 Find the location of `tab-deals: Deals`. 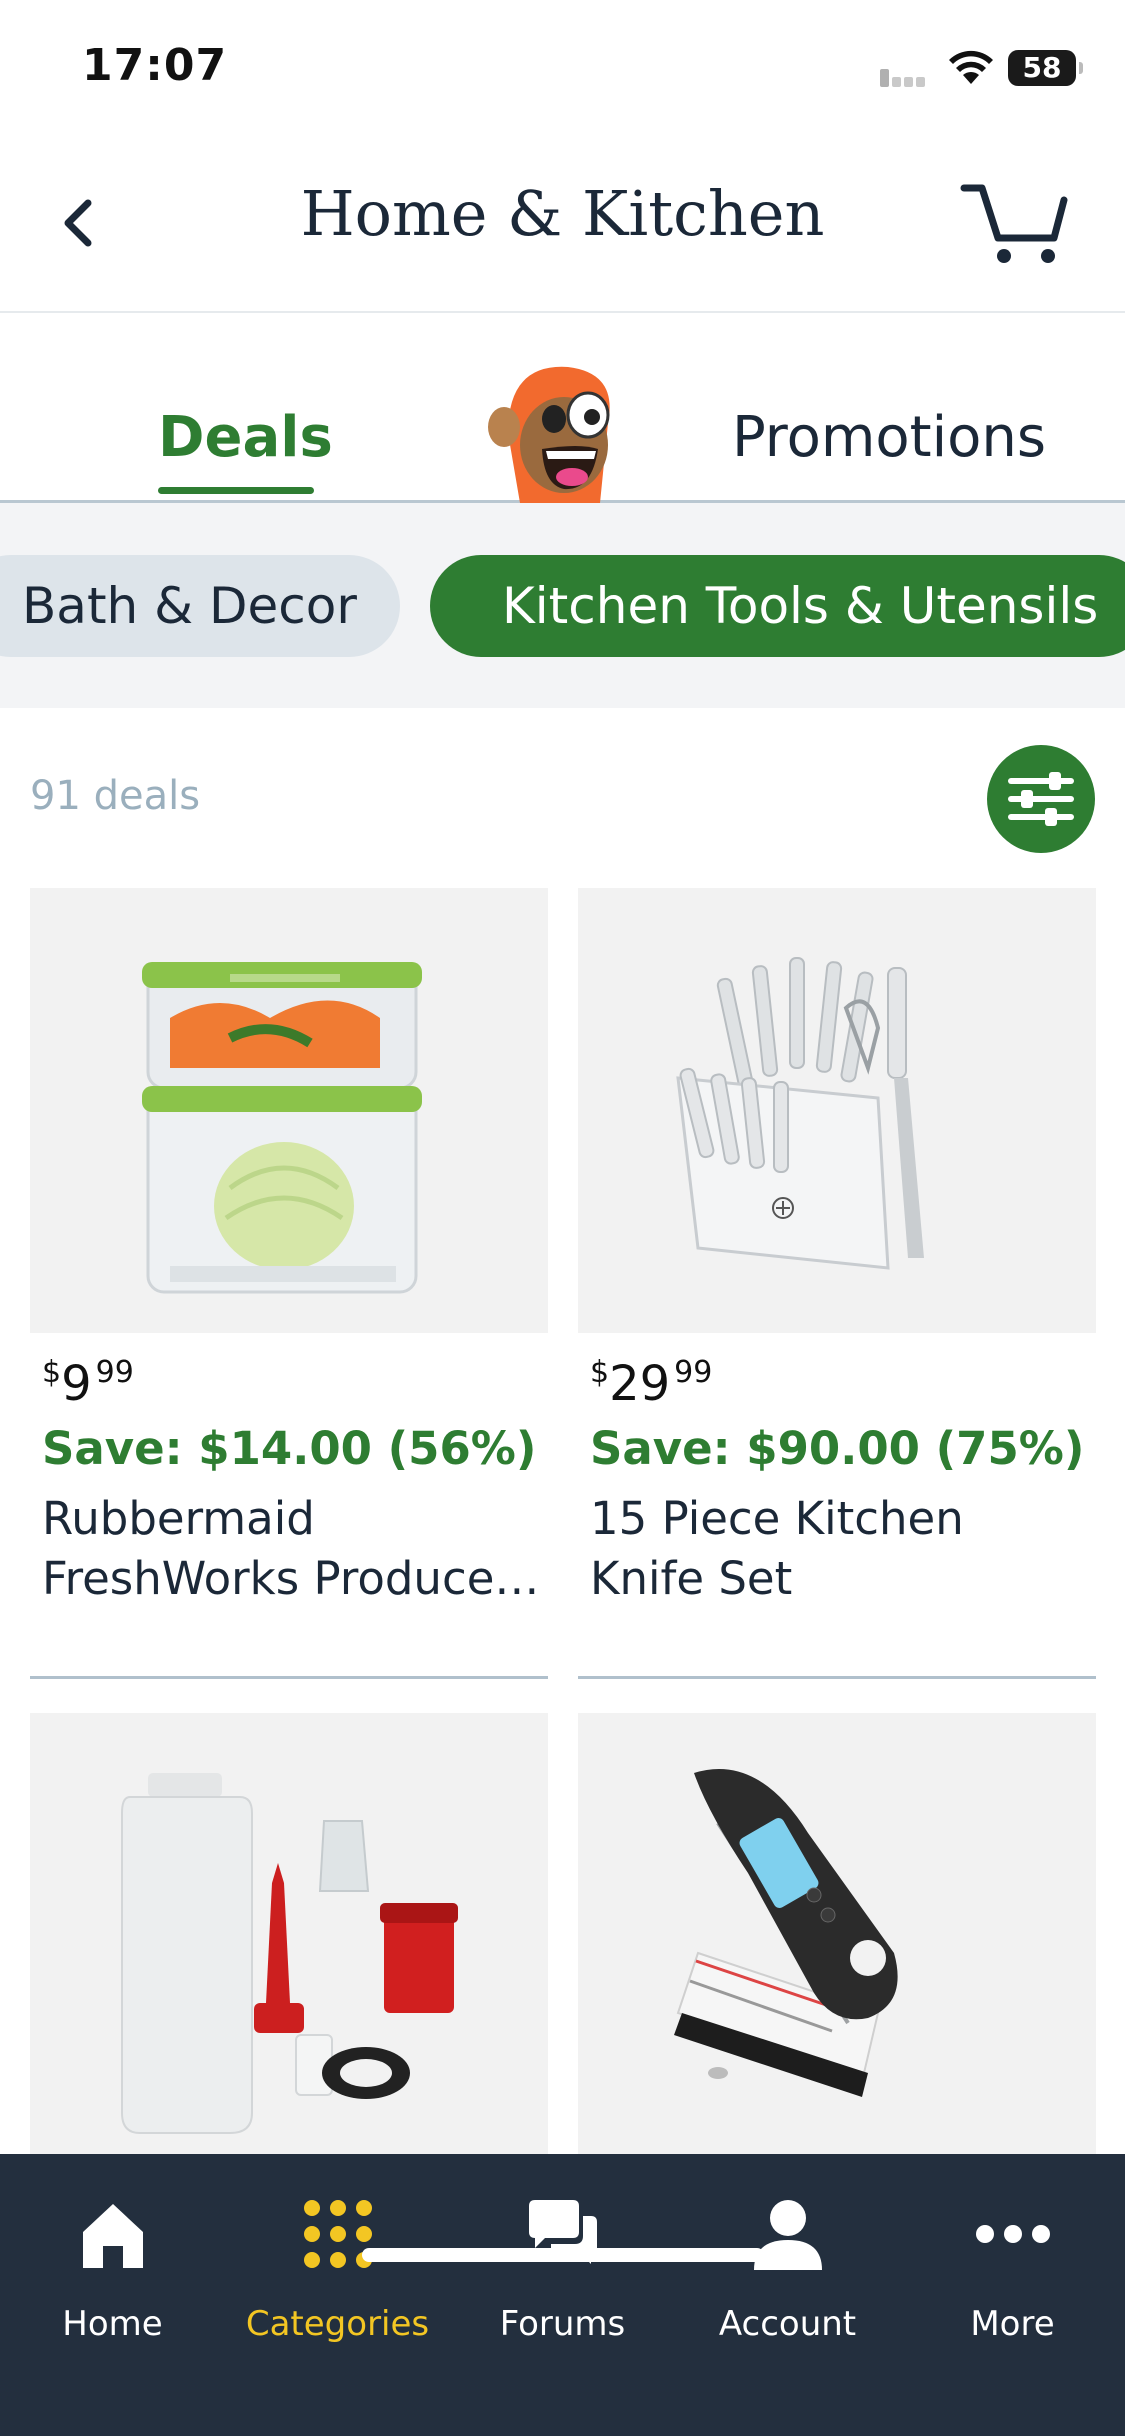

tab-deals: Deals is located at coordinates (245, 437).